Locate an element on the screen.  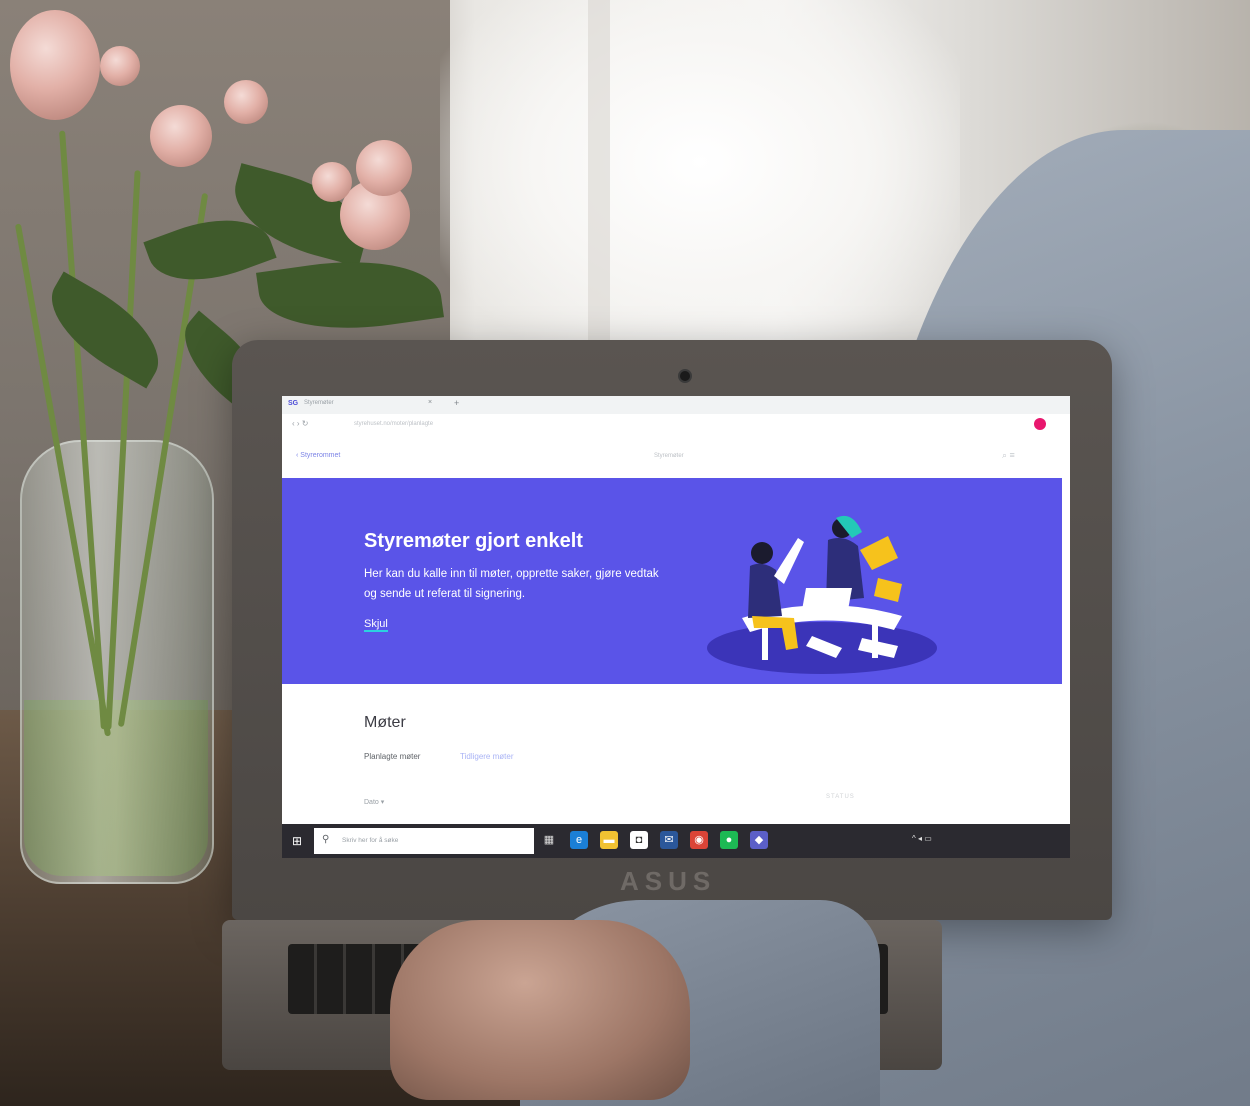
chrome-icon: ◉ is located at coordinates (699, 840).